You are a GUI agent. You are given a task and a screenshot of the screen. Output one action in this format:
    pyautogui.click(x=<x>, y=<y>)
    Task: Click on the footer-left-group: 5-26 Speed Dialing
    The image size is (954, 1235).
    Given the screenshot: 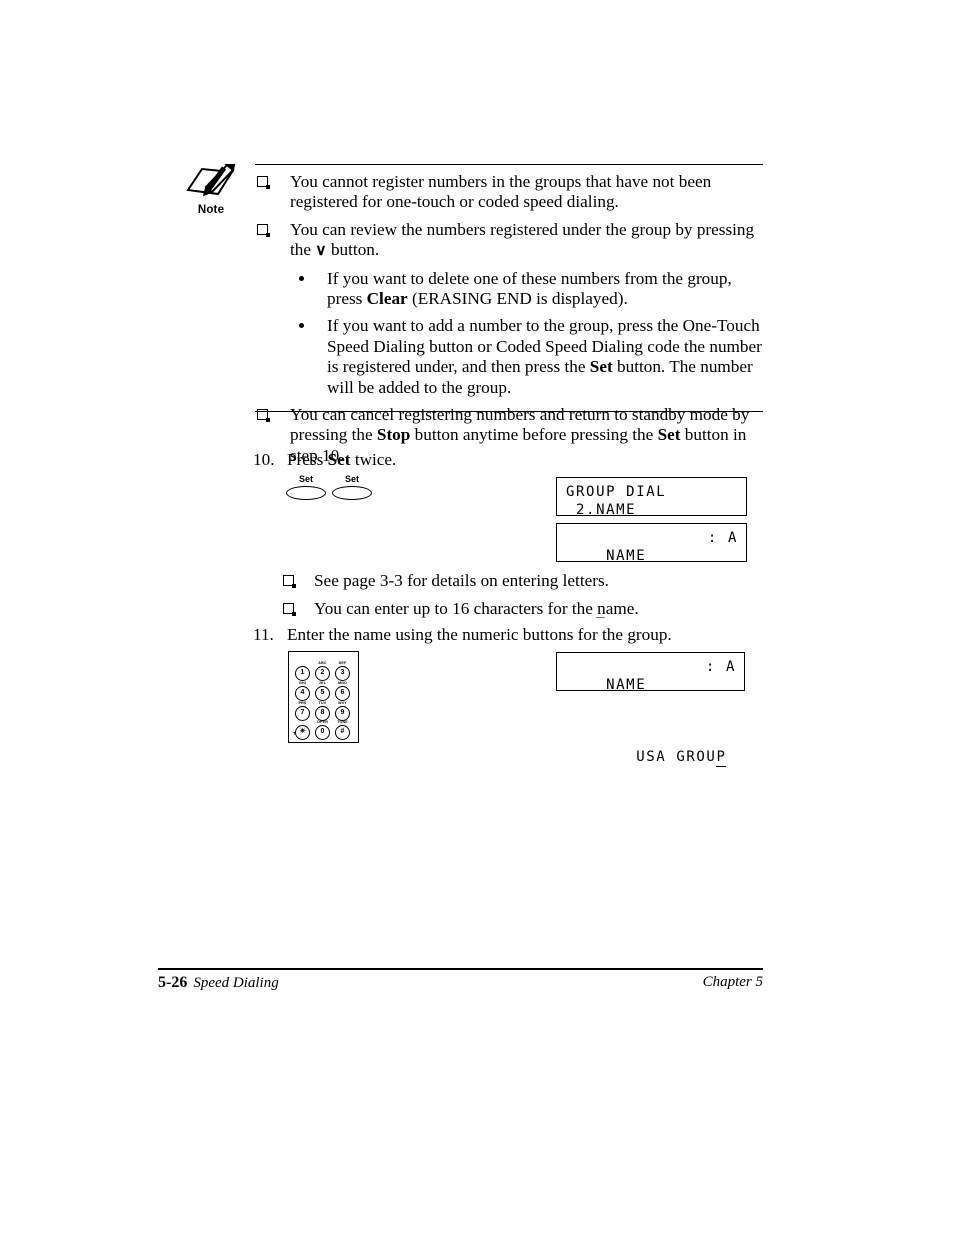 What is the action you would take?
    pyautogui.click(x=218, y=983)
    